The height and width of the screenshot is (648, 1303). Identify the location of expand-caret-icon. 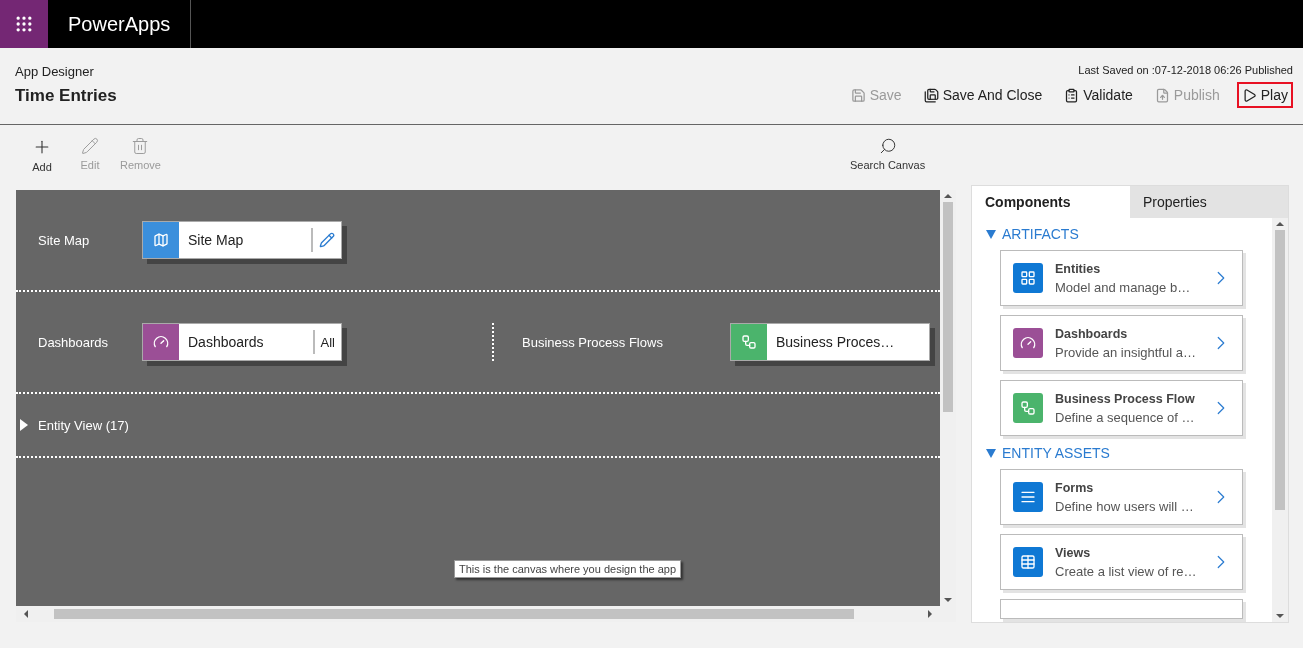
(24, 425).